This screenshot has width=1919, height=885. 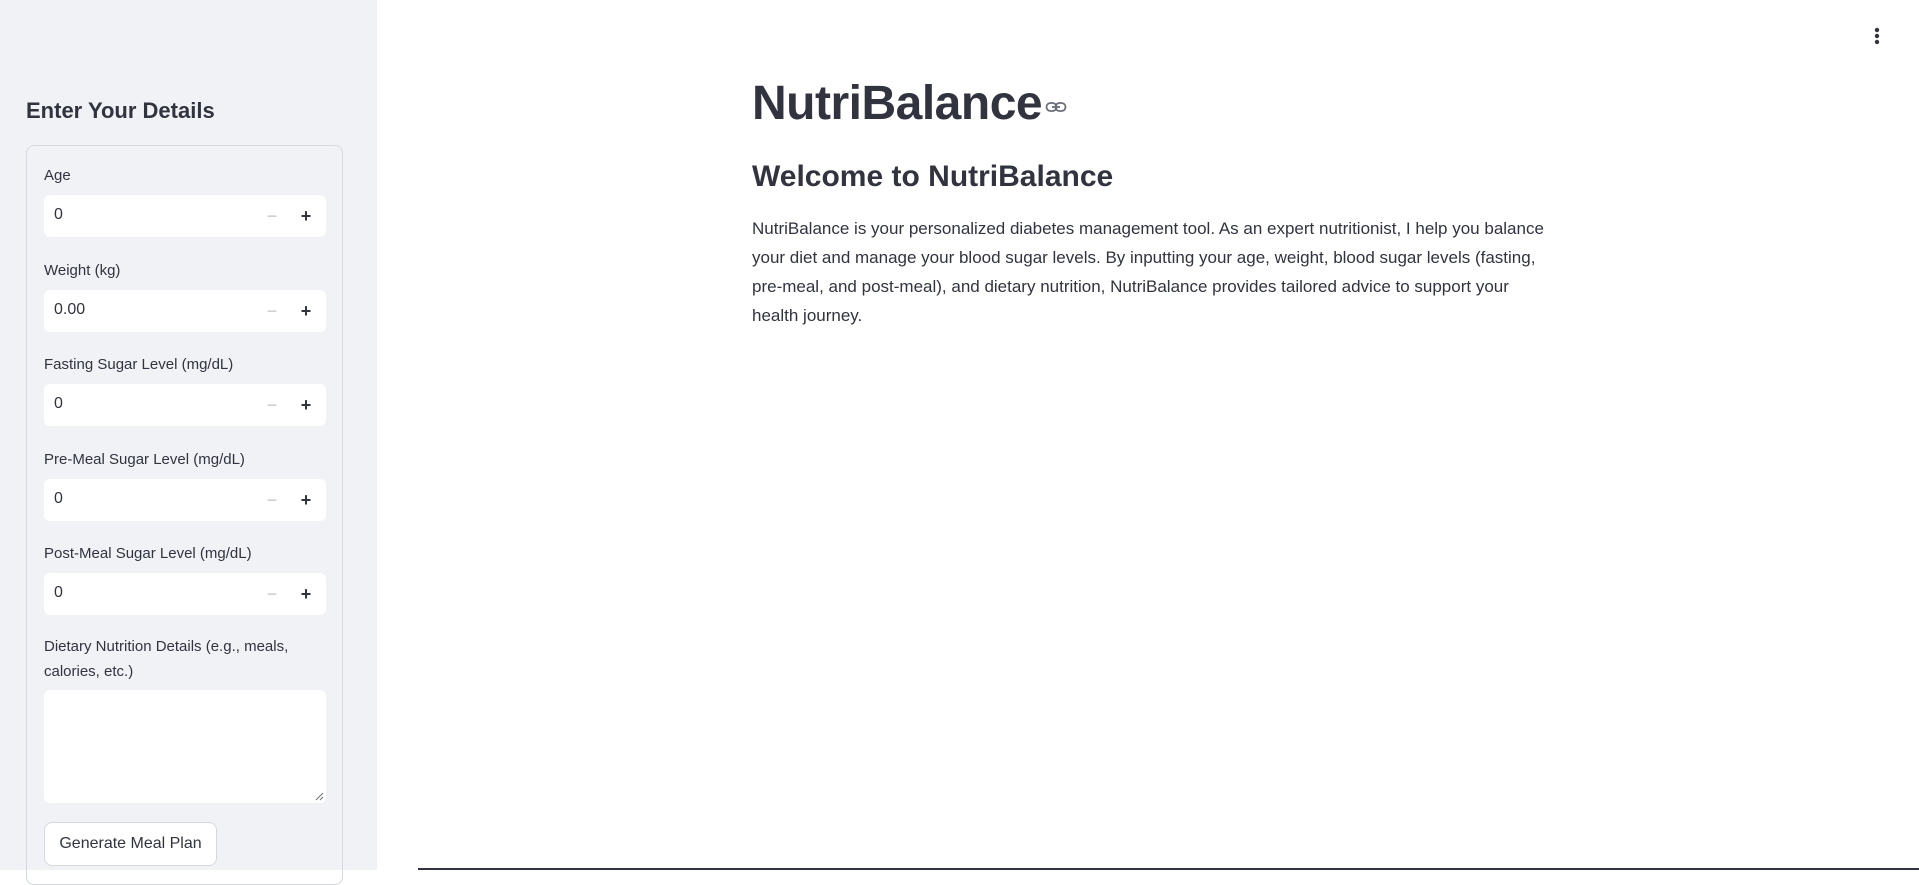 What do you see at coordinates (1056, 107) in the screenshot?
I see `link-icon` at bounding box center [1056, 107].